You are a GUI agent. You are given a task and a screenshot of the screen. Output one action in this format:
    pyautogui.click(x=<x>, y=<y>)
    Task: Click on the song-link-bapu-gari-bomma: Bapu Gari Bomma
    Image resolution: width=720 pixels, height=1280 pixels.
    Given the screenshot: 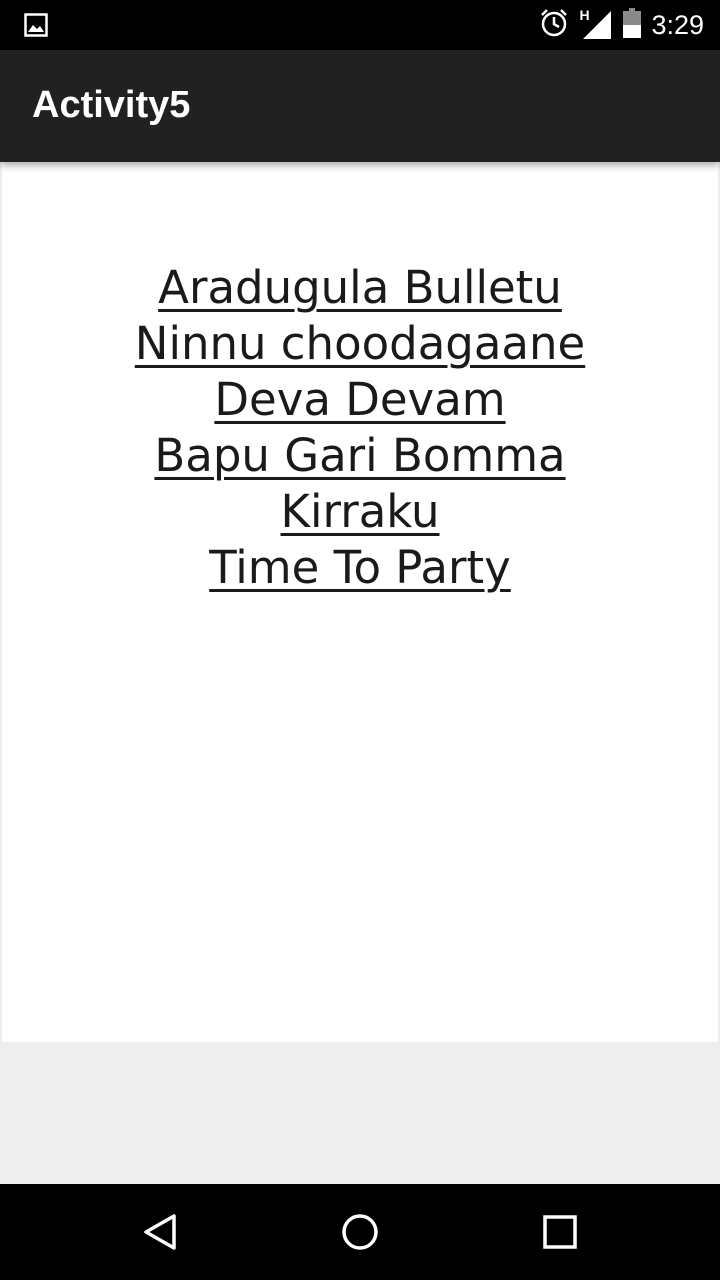 What is the action you would take?
    pyautogui.click(x=360, y=456)
    